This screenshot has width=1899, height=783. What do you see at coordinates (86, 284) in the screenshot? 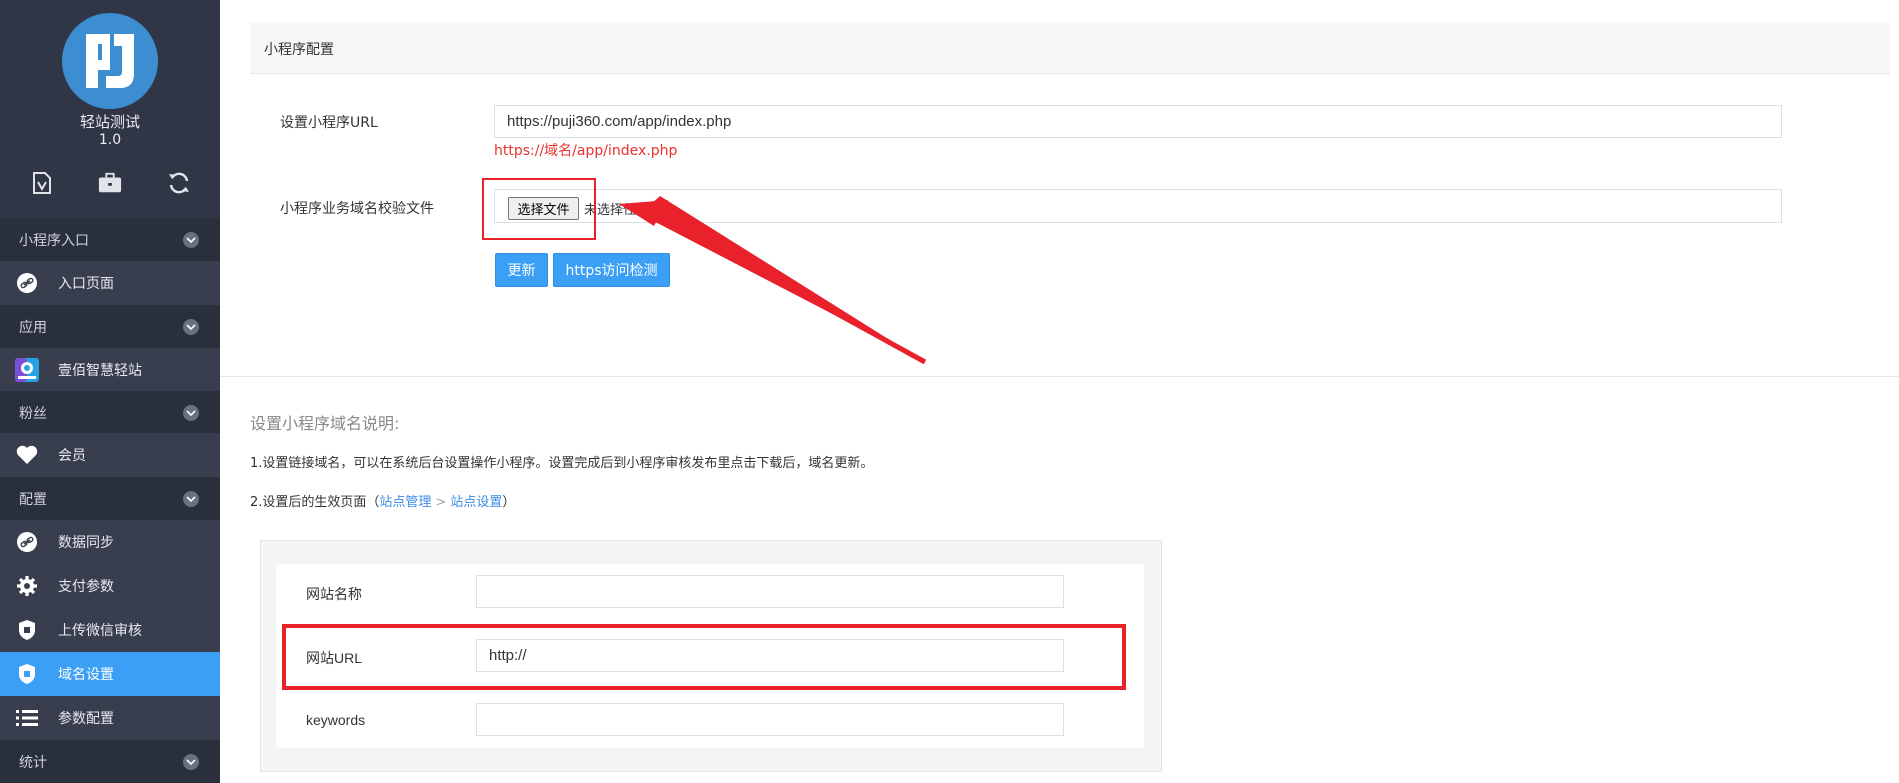
I see `sidebar-item-label: 入口页面` at bounding box center [86, 284].